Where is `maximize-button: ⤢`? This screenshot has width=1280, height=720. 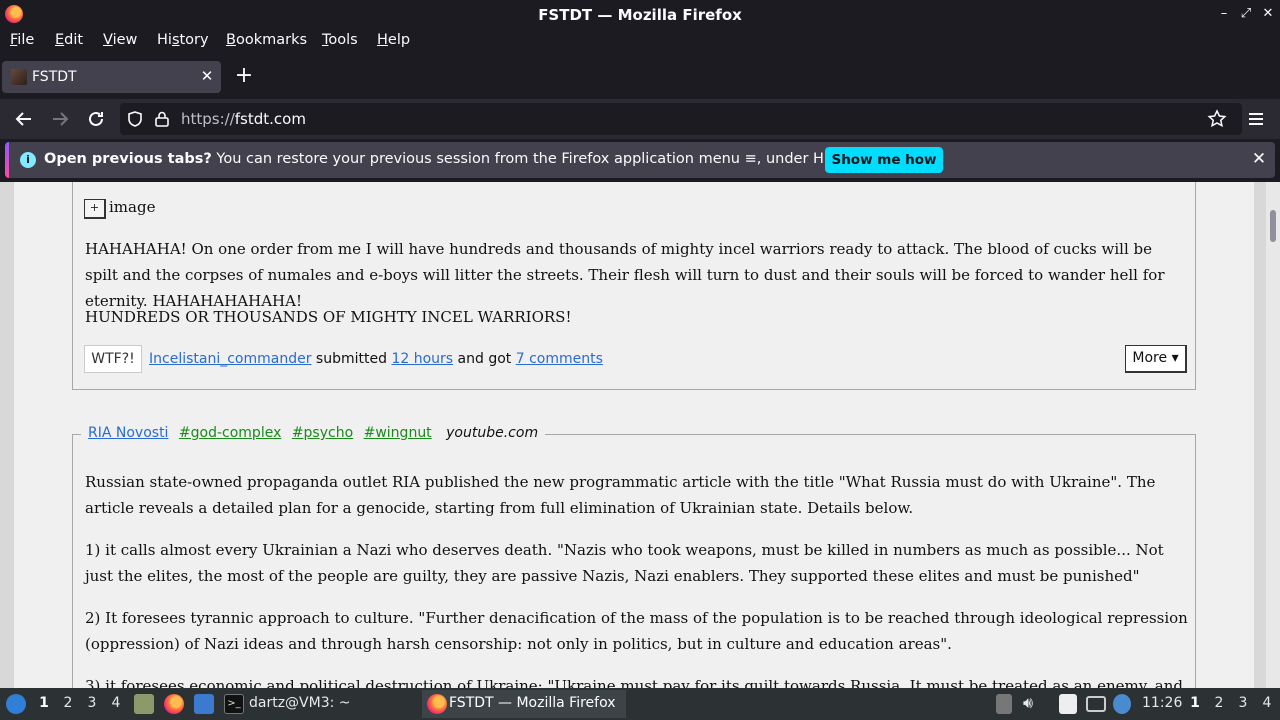 maximize-button: ⤢ is located at coordinates (1246, 14).